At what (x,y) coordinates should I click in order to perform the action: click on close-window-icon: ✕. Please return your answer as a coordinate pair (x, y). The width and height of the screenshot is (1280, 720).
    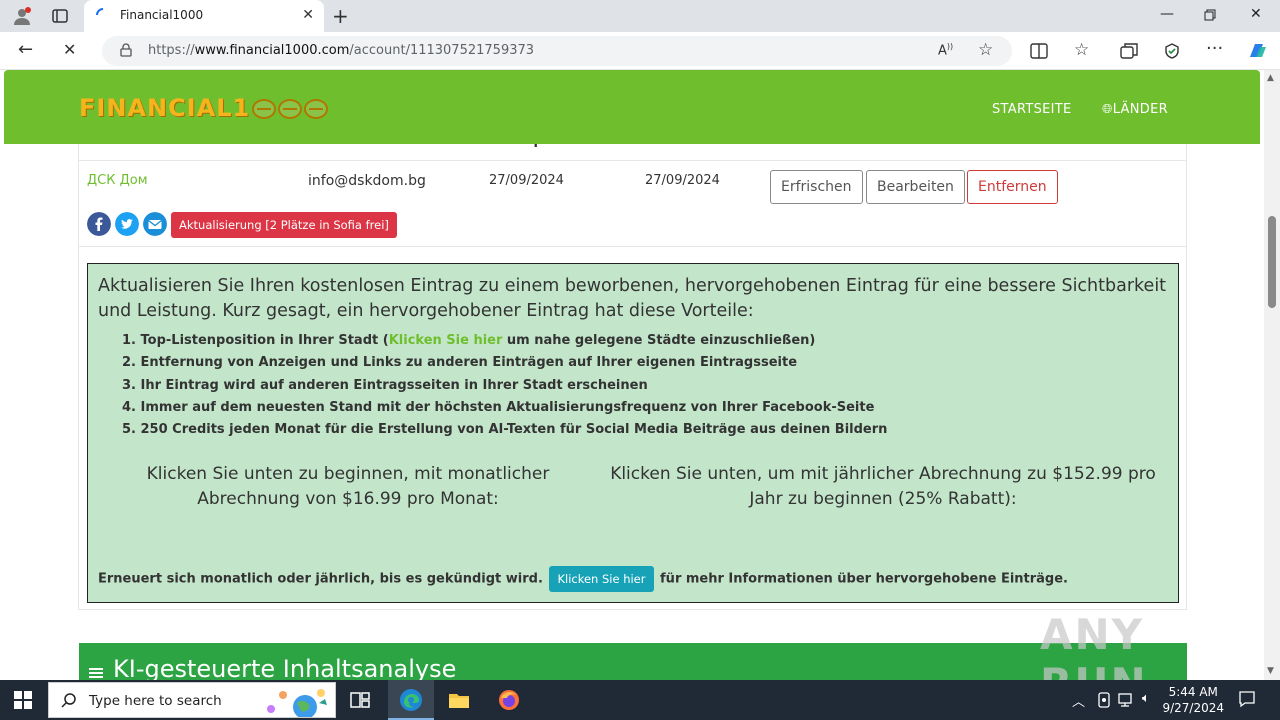
    Looking at the image, I should click on (1256, 14).